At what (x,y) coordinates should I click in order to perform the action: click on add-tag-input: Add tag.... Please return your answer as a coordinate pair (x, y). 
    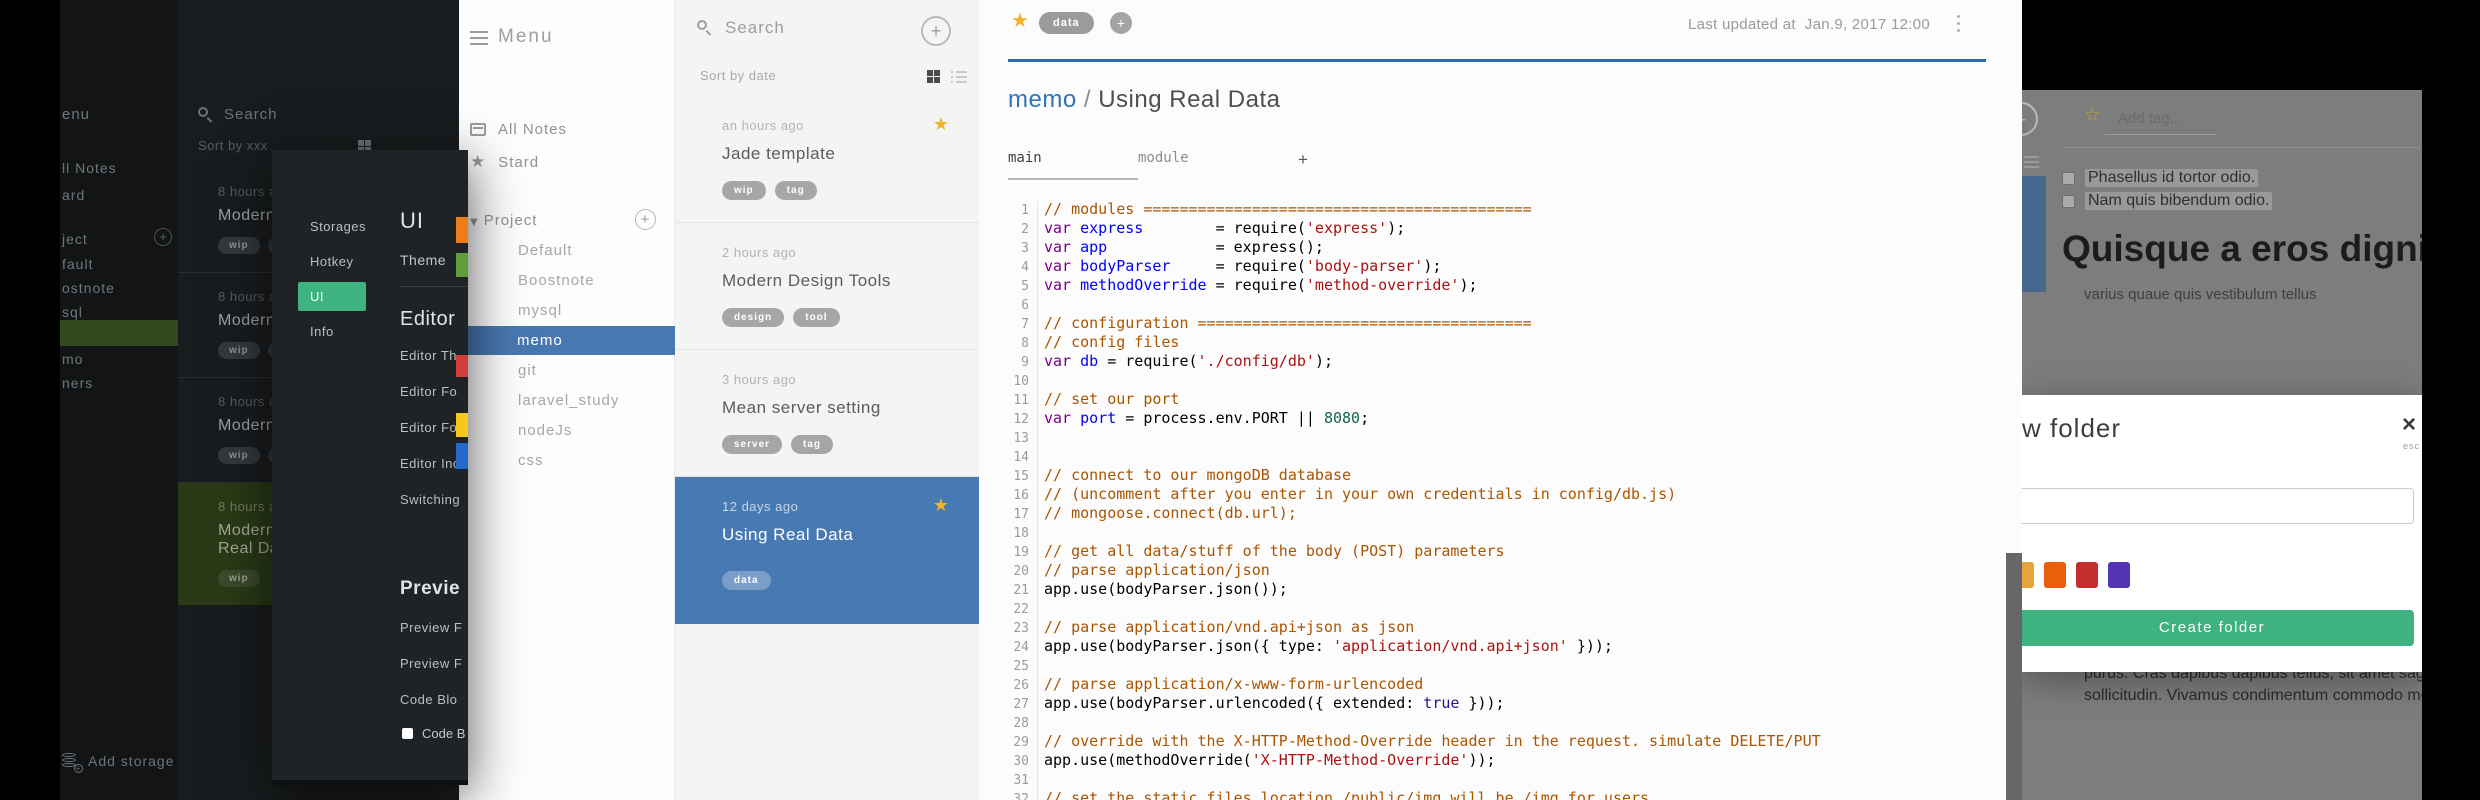
    Looking at the image, I should click on (2150, 118).